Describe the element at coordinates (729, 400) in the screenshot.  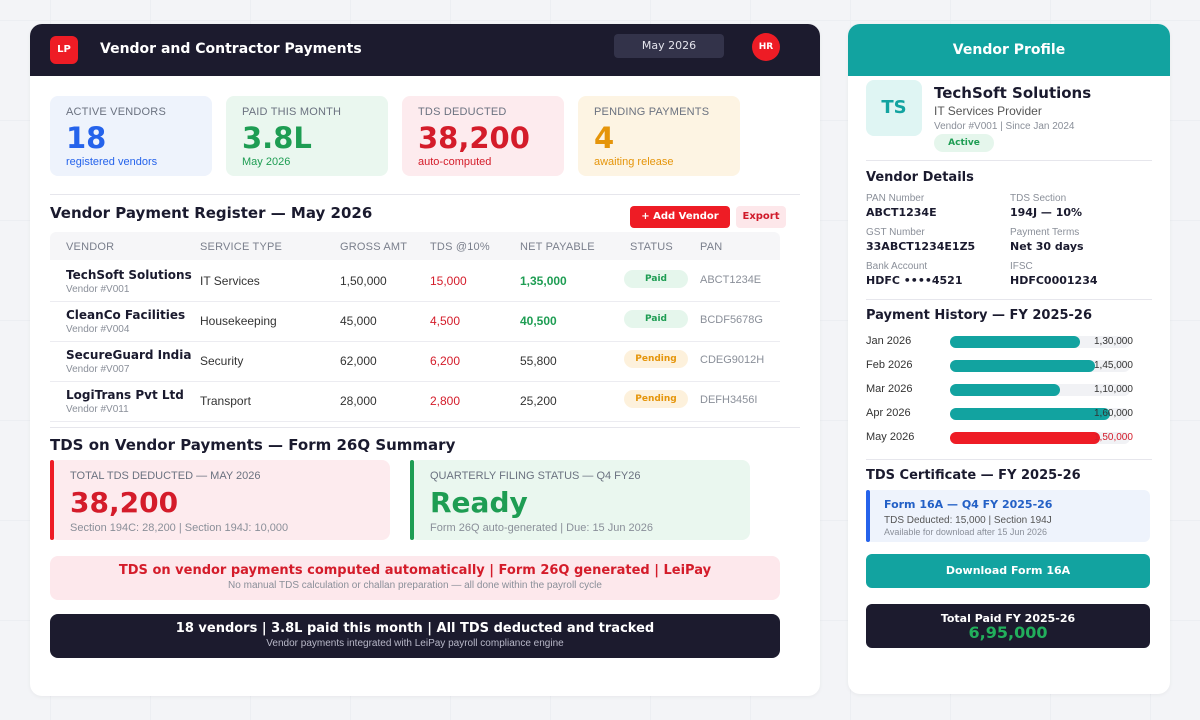
I see `vendor-pan: DEFH3456I` at that location.